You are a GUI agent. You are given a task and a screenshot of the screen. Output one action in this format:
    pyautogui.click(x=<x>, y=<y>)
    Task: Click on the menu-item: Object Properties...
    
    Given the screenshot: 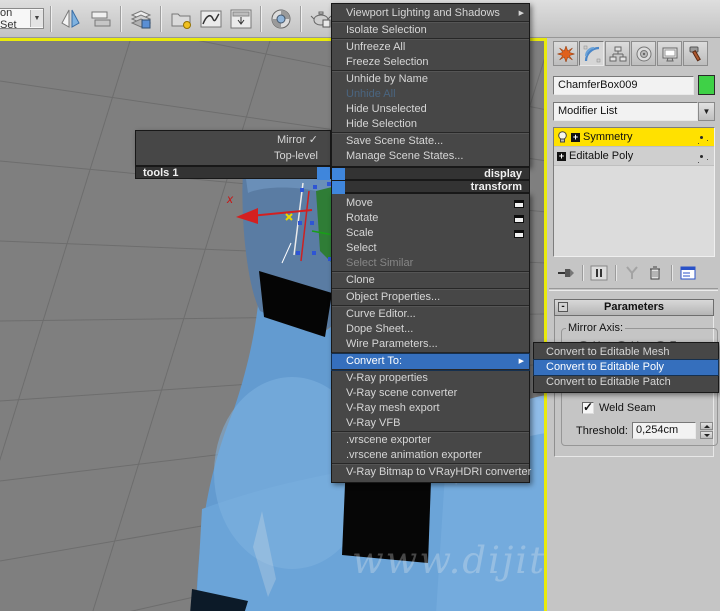 What is the action you would take?
    pyautogui.click(x=430, y=298)
    